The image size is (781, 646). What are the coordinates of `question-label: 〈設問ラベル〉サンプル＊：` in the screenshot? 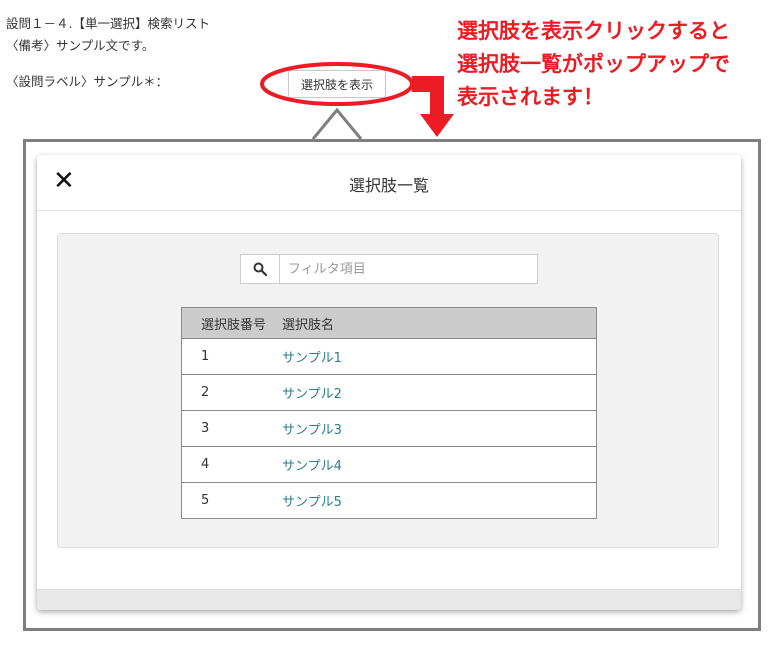 It's located at (87, 81).